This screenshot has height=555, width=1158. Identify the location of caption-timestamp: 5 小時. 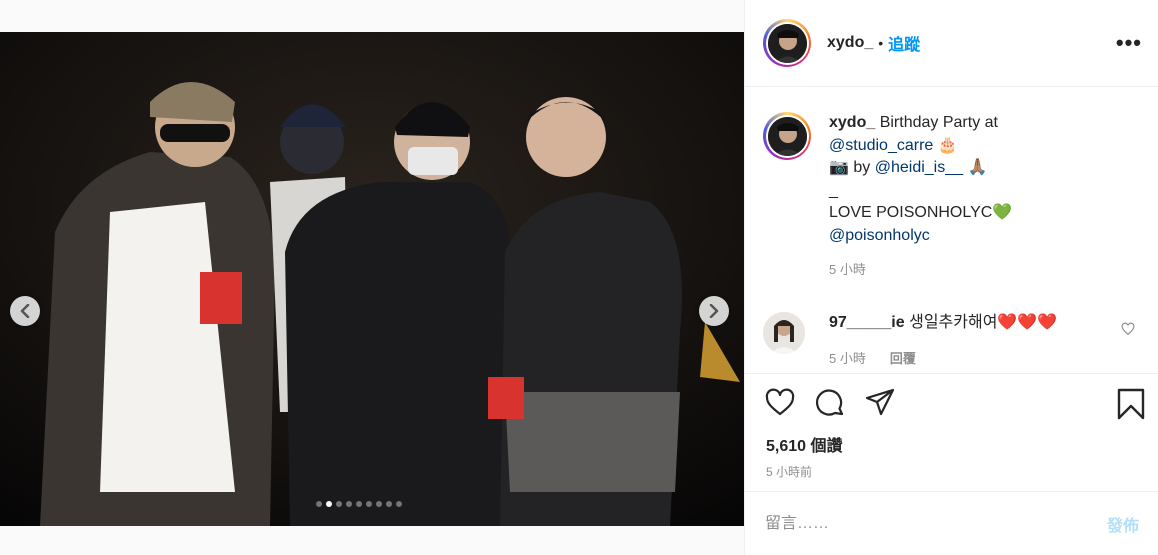
(847, 269).